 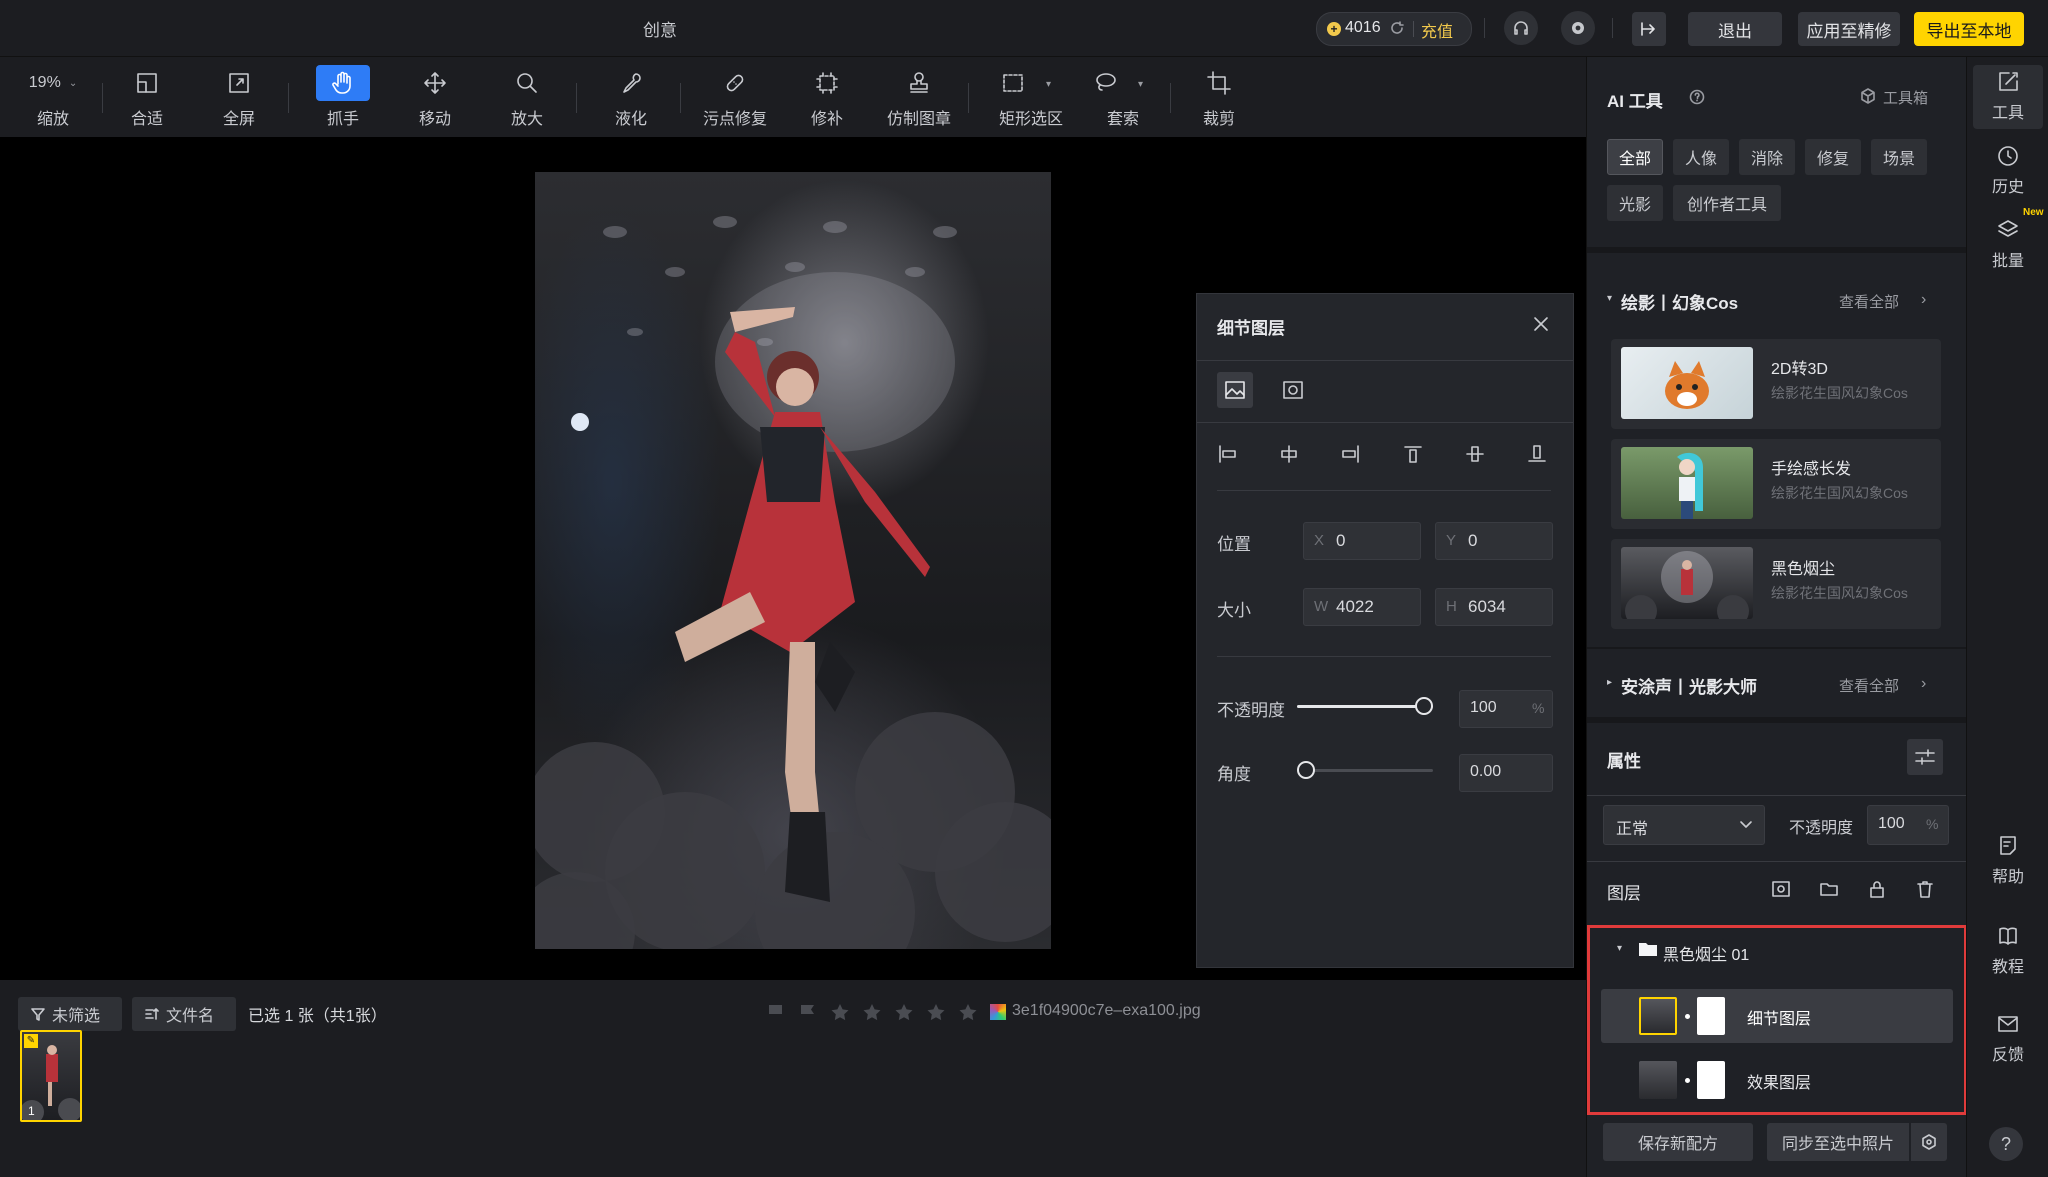 I want to click on lock-icon, so click(x=1877, y=889).